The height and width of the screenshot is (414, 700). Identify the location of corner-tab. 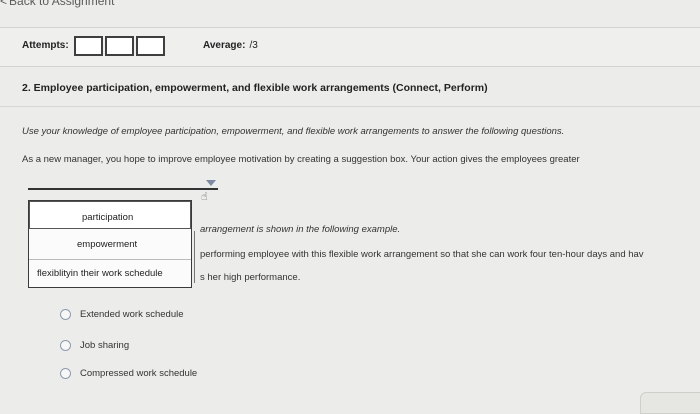
(670, 403).